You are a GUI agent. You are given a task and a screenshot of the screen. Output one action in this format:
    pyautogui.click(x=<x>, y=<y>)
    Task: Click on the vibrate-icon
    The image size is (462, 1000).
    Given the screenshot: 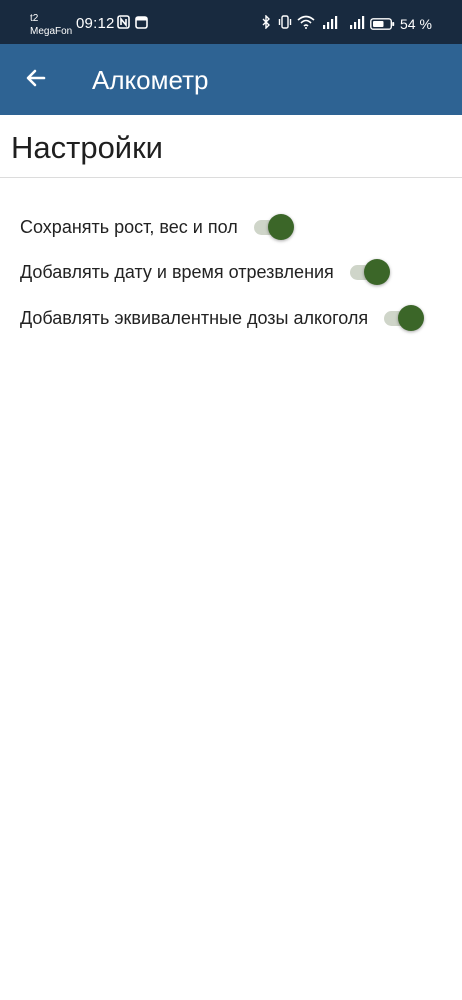 What is the action you would take?
    pyautogui.click(x=285, y=22)
    